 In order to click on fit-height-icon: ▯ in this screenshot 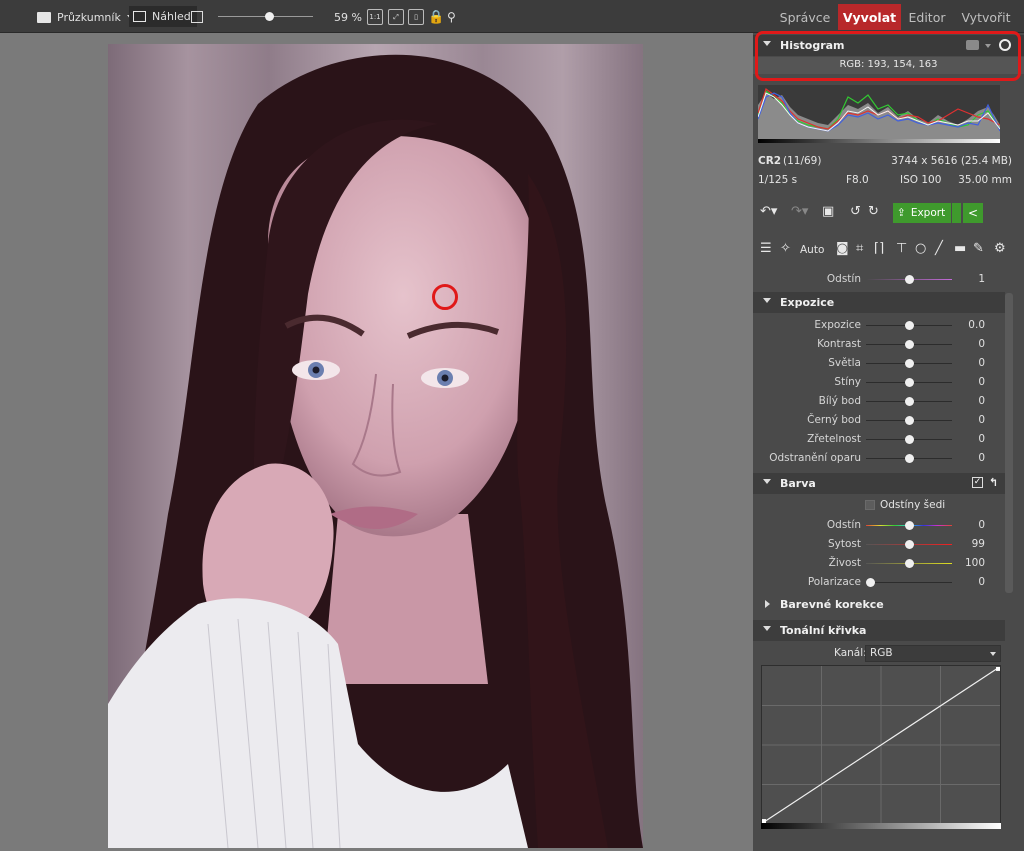, I will do `click(416, 17)`.